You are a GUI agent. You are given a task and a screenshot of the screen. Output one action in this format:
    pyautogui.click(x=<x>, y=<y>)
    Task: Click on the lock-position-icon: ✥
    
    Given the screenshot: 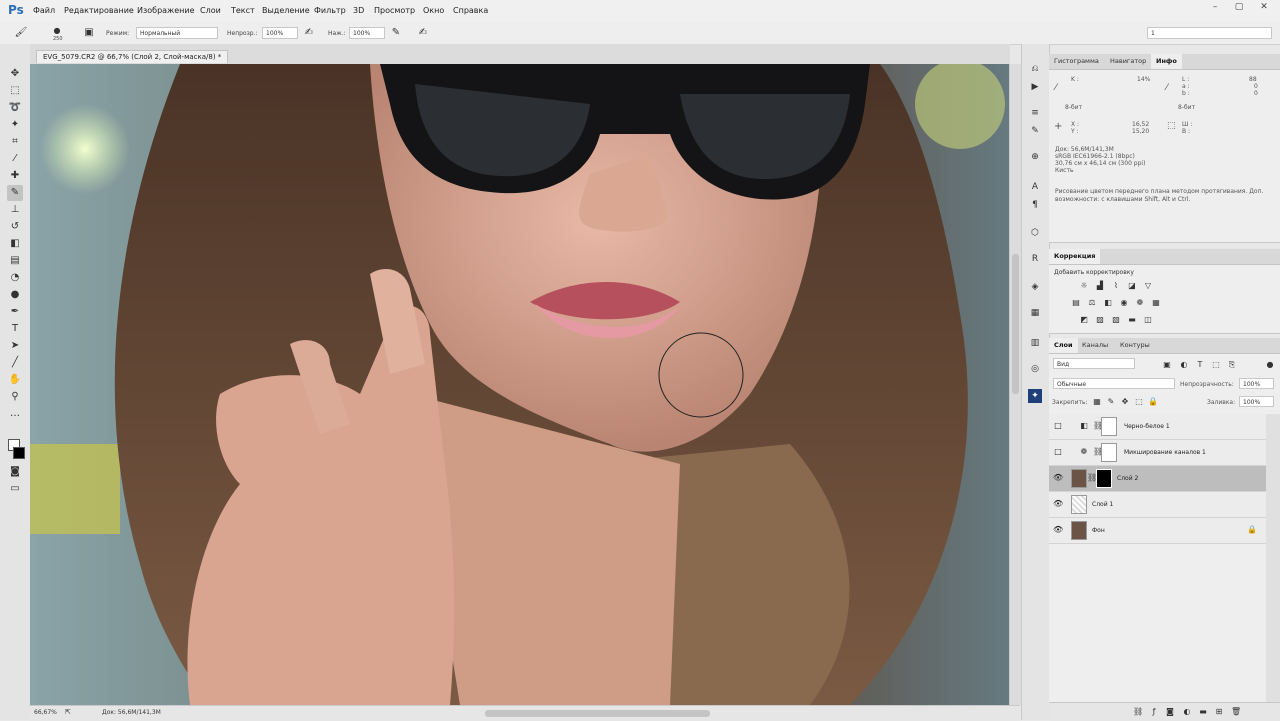 What is the action you would take?
    pyautogui.click(x=1125, y=402)
    